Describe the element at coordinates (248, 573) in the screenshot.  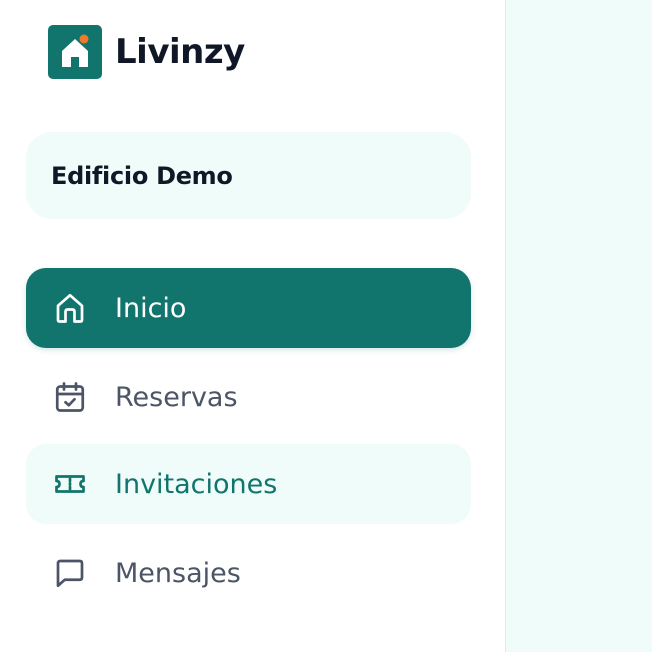
I see `nav-item-mensajes: Mensajes` at that location.